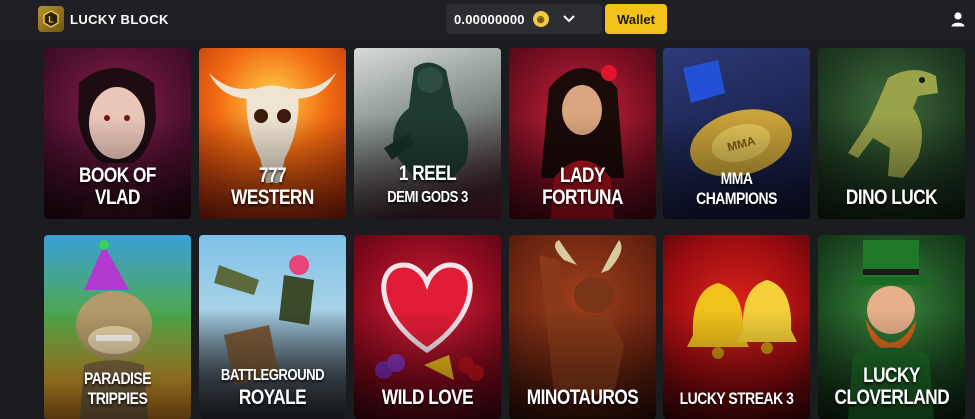  I want to click on game-title: LUCKY STREAK 3, so click(736, 398).